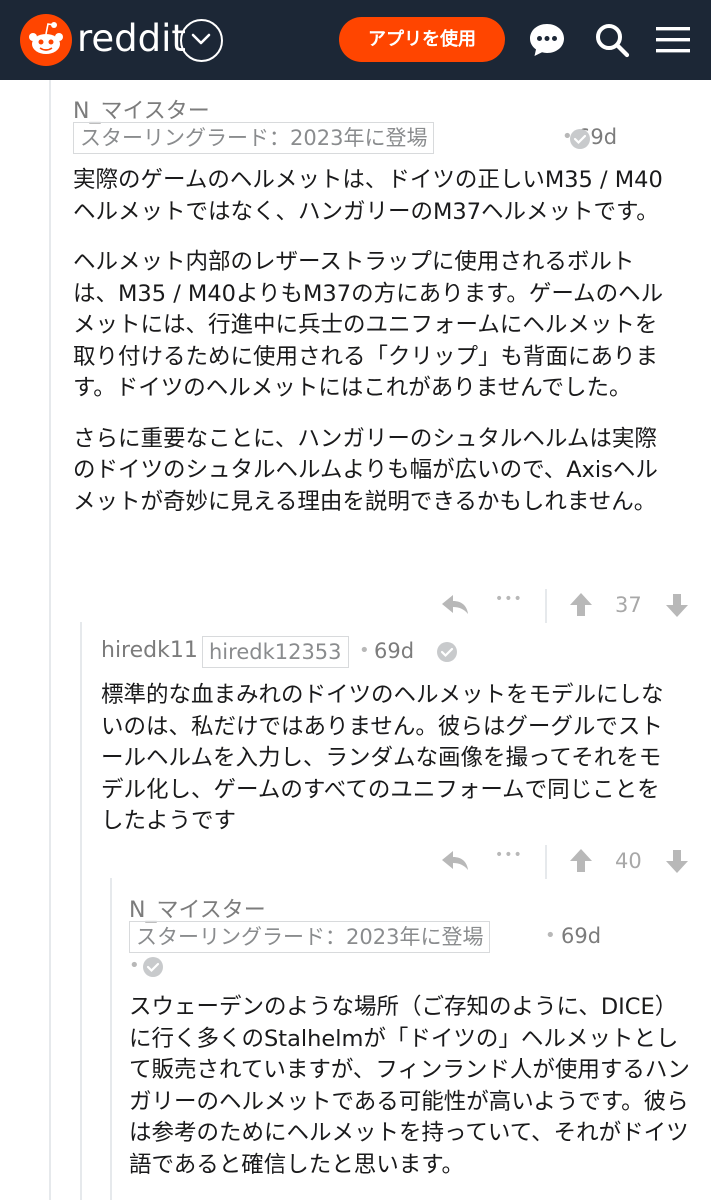 This screenshot has height=1200, width=711. What do you see at coordinates (547, 40) in the screenshot?
I see `chat-icon` at bounding box center [547, 40].